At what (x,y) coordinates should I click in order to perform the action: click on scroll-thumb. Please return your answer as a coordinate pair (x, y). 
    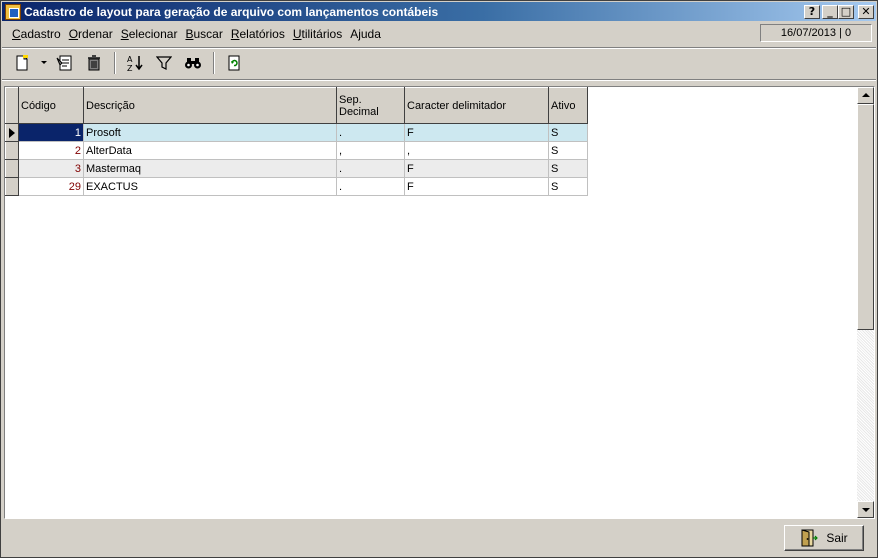
    Looking at the image, I should click on (865, 217).